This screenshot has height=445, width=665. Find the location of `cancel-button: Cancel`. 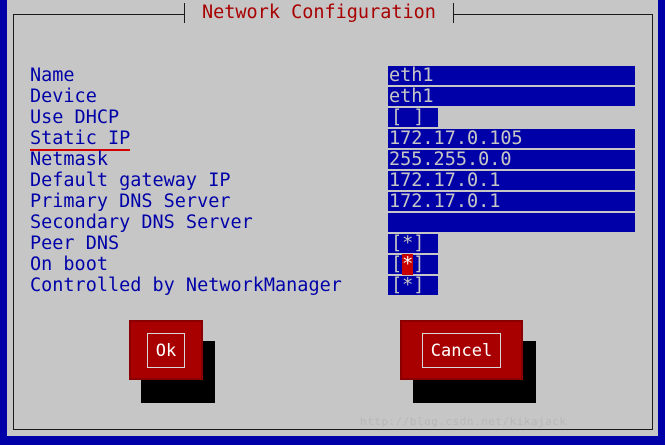

cancel-button: Cancel is located at coordinates (461, 350).